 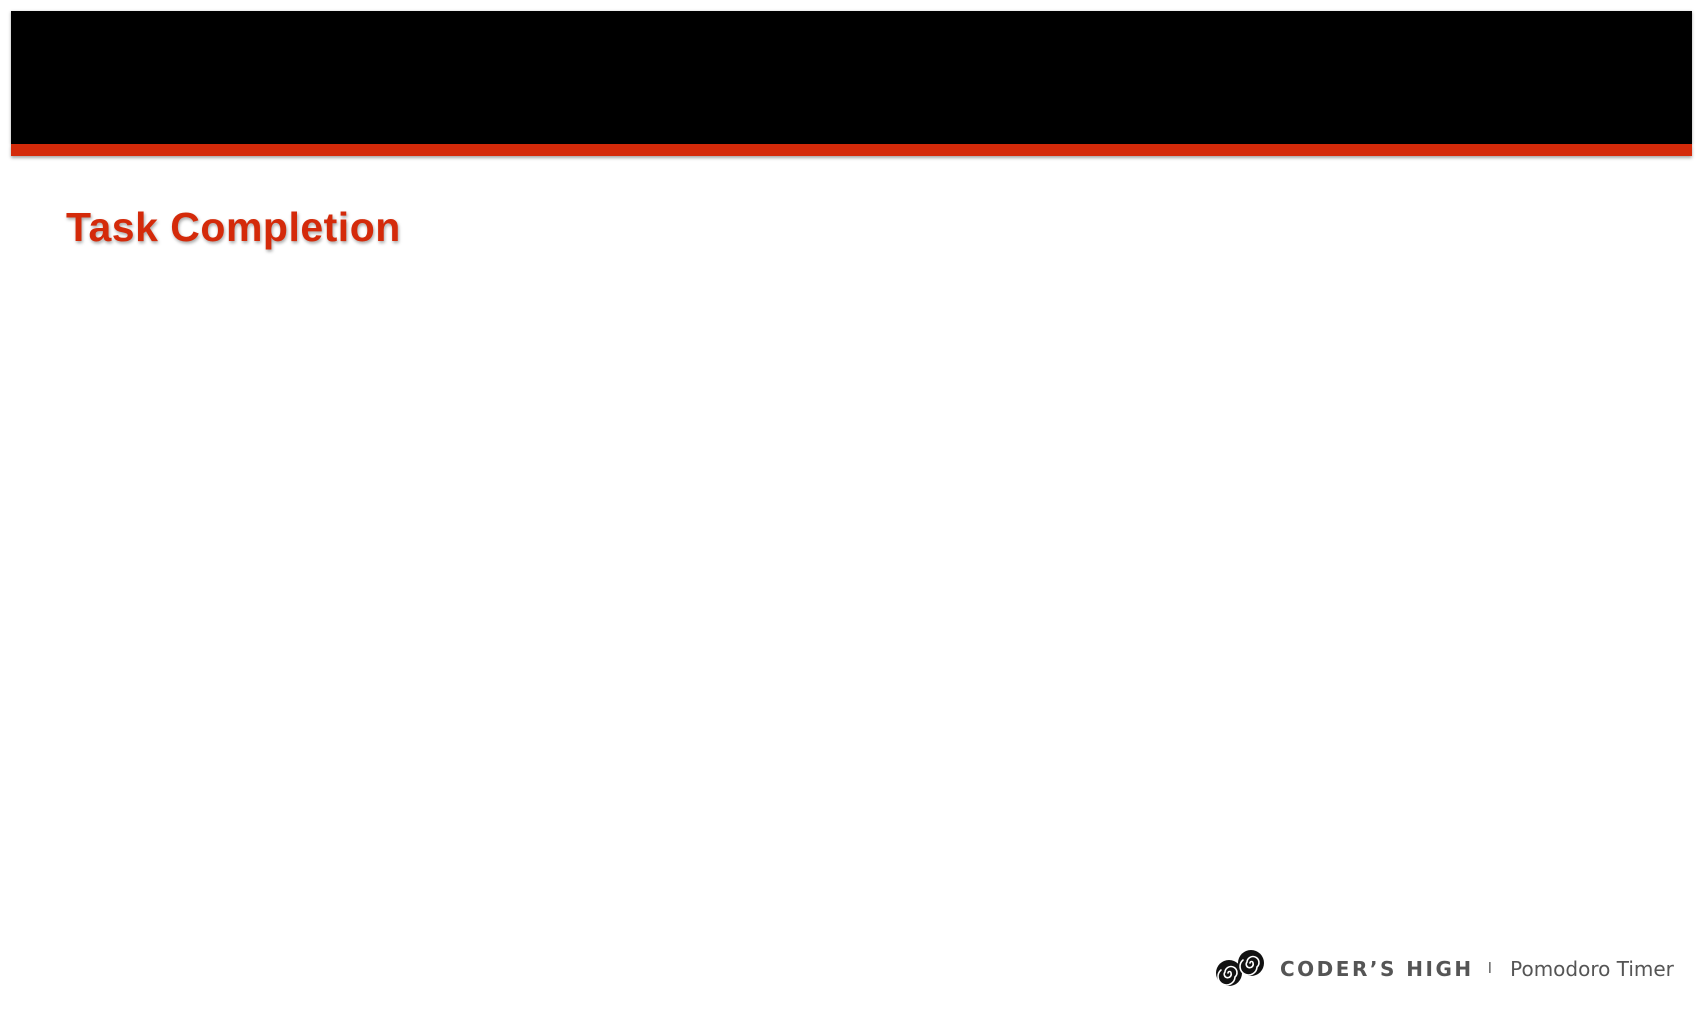 What do you see at coordinates (233, 227) in the screenshot?
I see `slide-title: Task Completion` at bounding box center [233, 227].